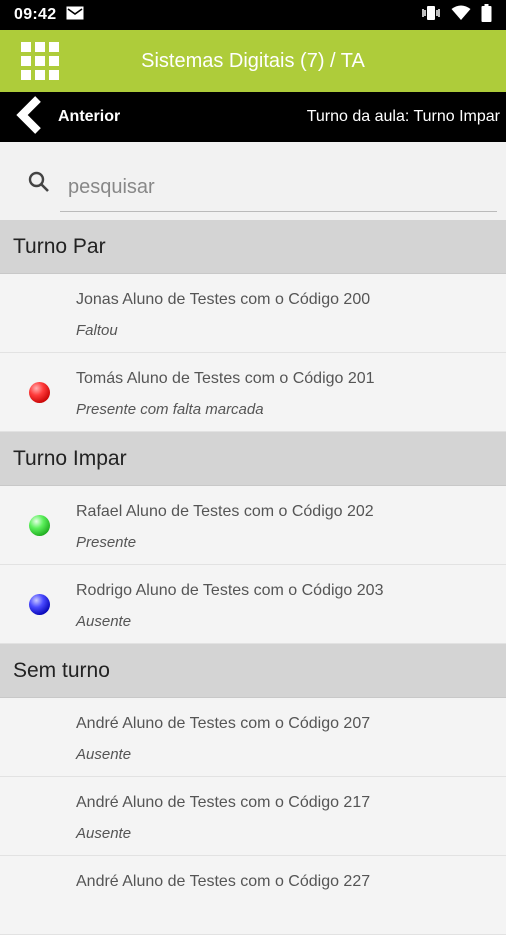  Describe the element at coordinates (253, 895) in the screenshot. I see `list-item: André Aluno de Testes com o Código 227` at that location.